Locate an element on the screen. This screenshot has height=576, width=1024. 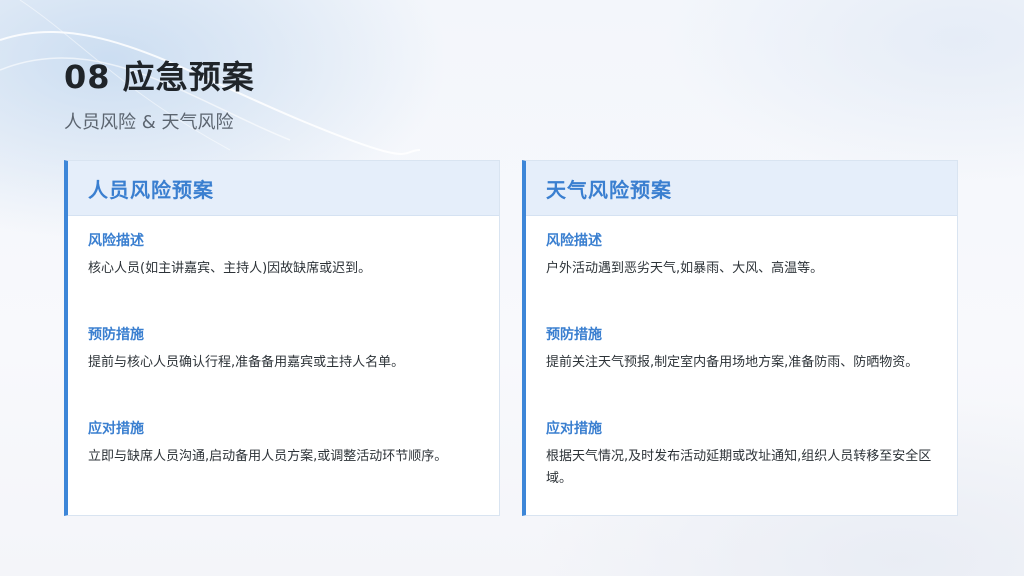
card-title: 人员风险预案 is located at coordinates (151, 189).